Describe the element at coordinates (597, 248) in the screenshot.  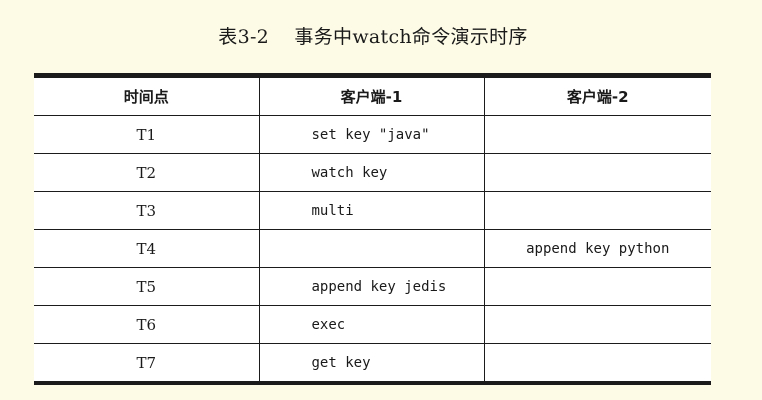
I see `client-2-cell: append key python` at that location.